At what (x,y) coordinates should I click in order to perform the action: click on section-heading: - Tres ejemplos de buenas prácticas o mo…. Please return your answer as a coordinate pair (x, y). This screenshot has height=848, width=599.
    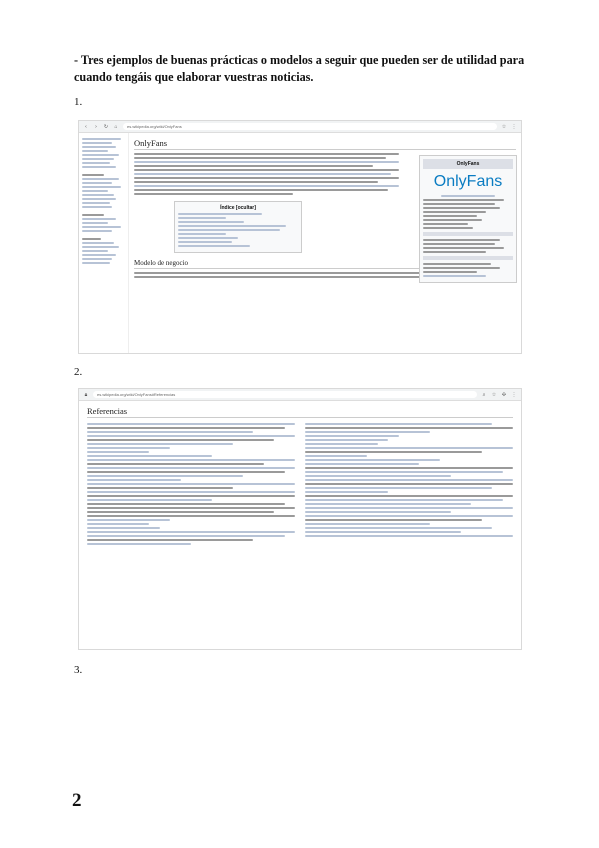
    Looking at the image, I should click on (299, 68).